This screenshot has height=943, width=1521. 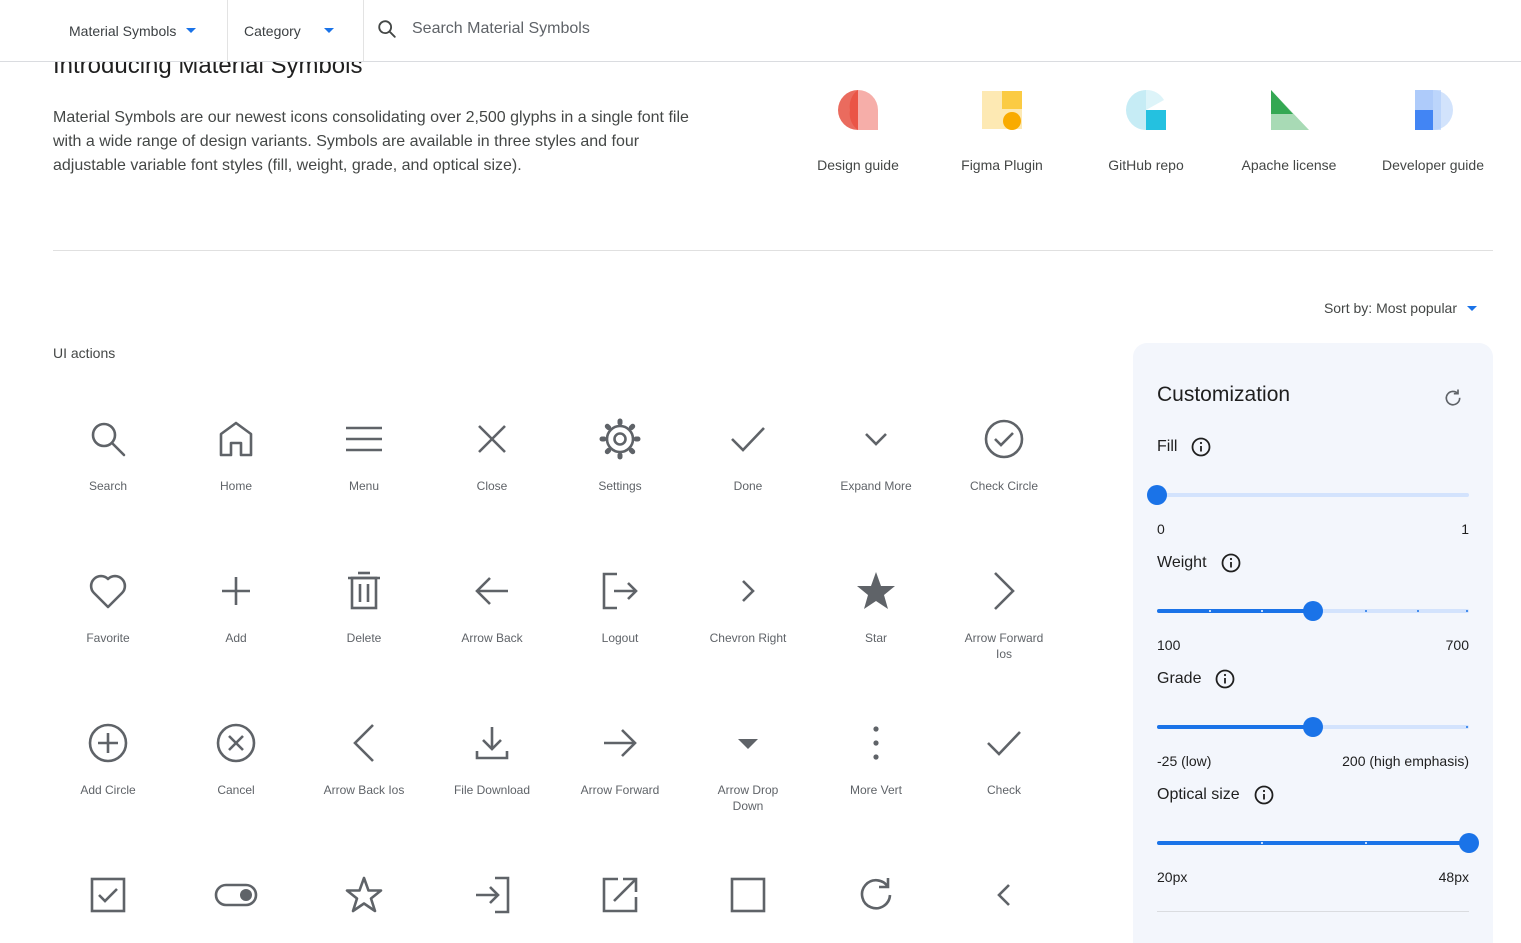 What do you see at coordinates (492, 455) in the screenshot?
I see `icon-tile-close: Close` at bounding box center [492, 455].